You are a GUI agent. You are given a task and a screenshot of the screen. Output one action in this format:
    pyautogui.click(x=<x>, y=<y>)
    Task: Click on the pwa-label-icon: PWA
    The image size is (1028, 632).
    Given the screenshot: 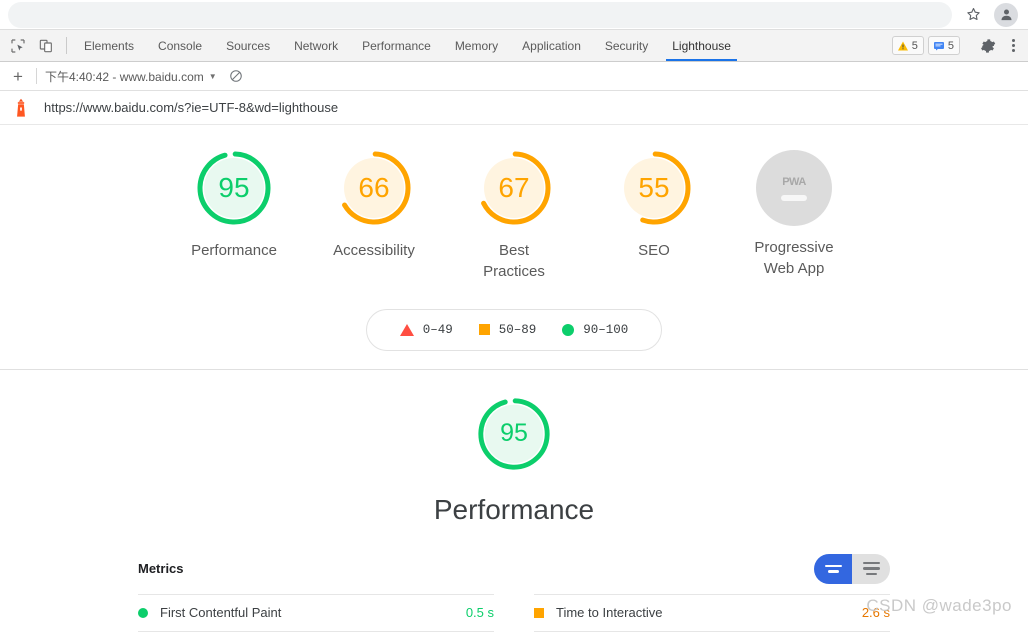 What is the action you would take?
    pyautogui.click(x=794, y=181)
    